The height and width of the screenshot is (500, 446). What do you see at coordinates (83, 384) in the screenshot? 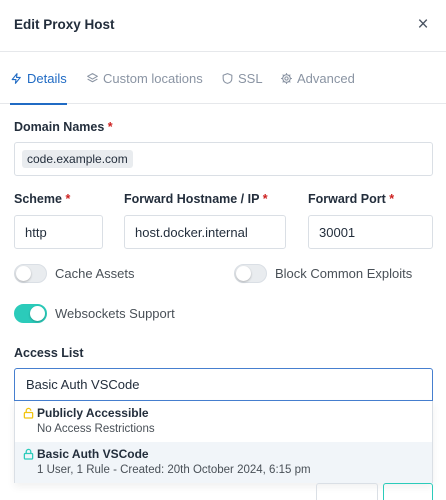
I see `access-list-value: Basic Auth VSCode` at bounding box center [83, 384].